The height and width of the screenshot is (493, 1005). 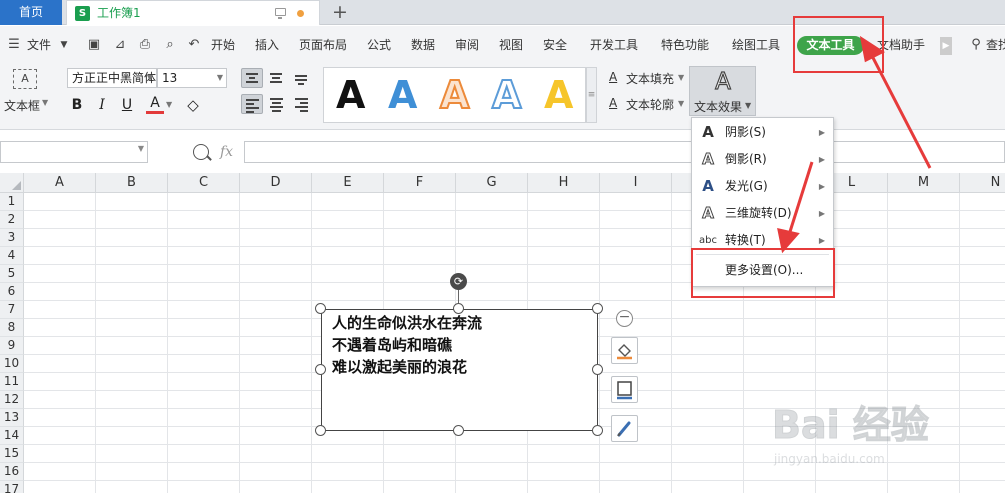 What do you see at coordinates (12, 328) in the screenshot?
I see `row-header: 8` at bounding box center [12, 328].